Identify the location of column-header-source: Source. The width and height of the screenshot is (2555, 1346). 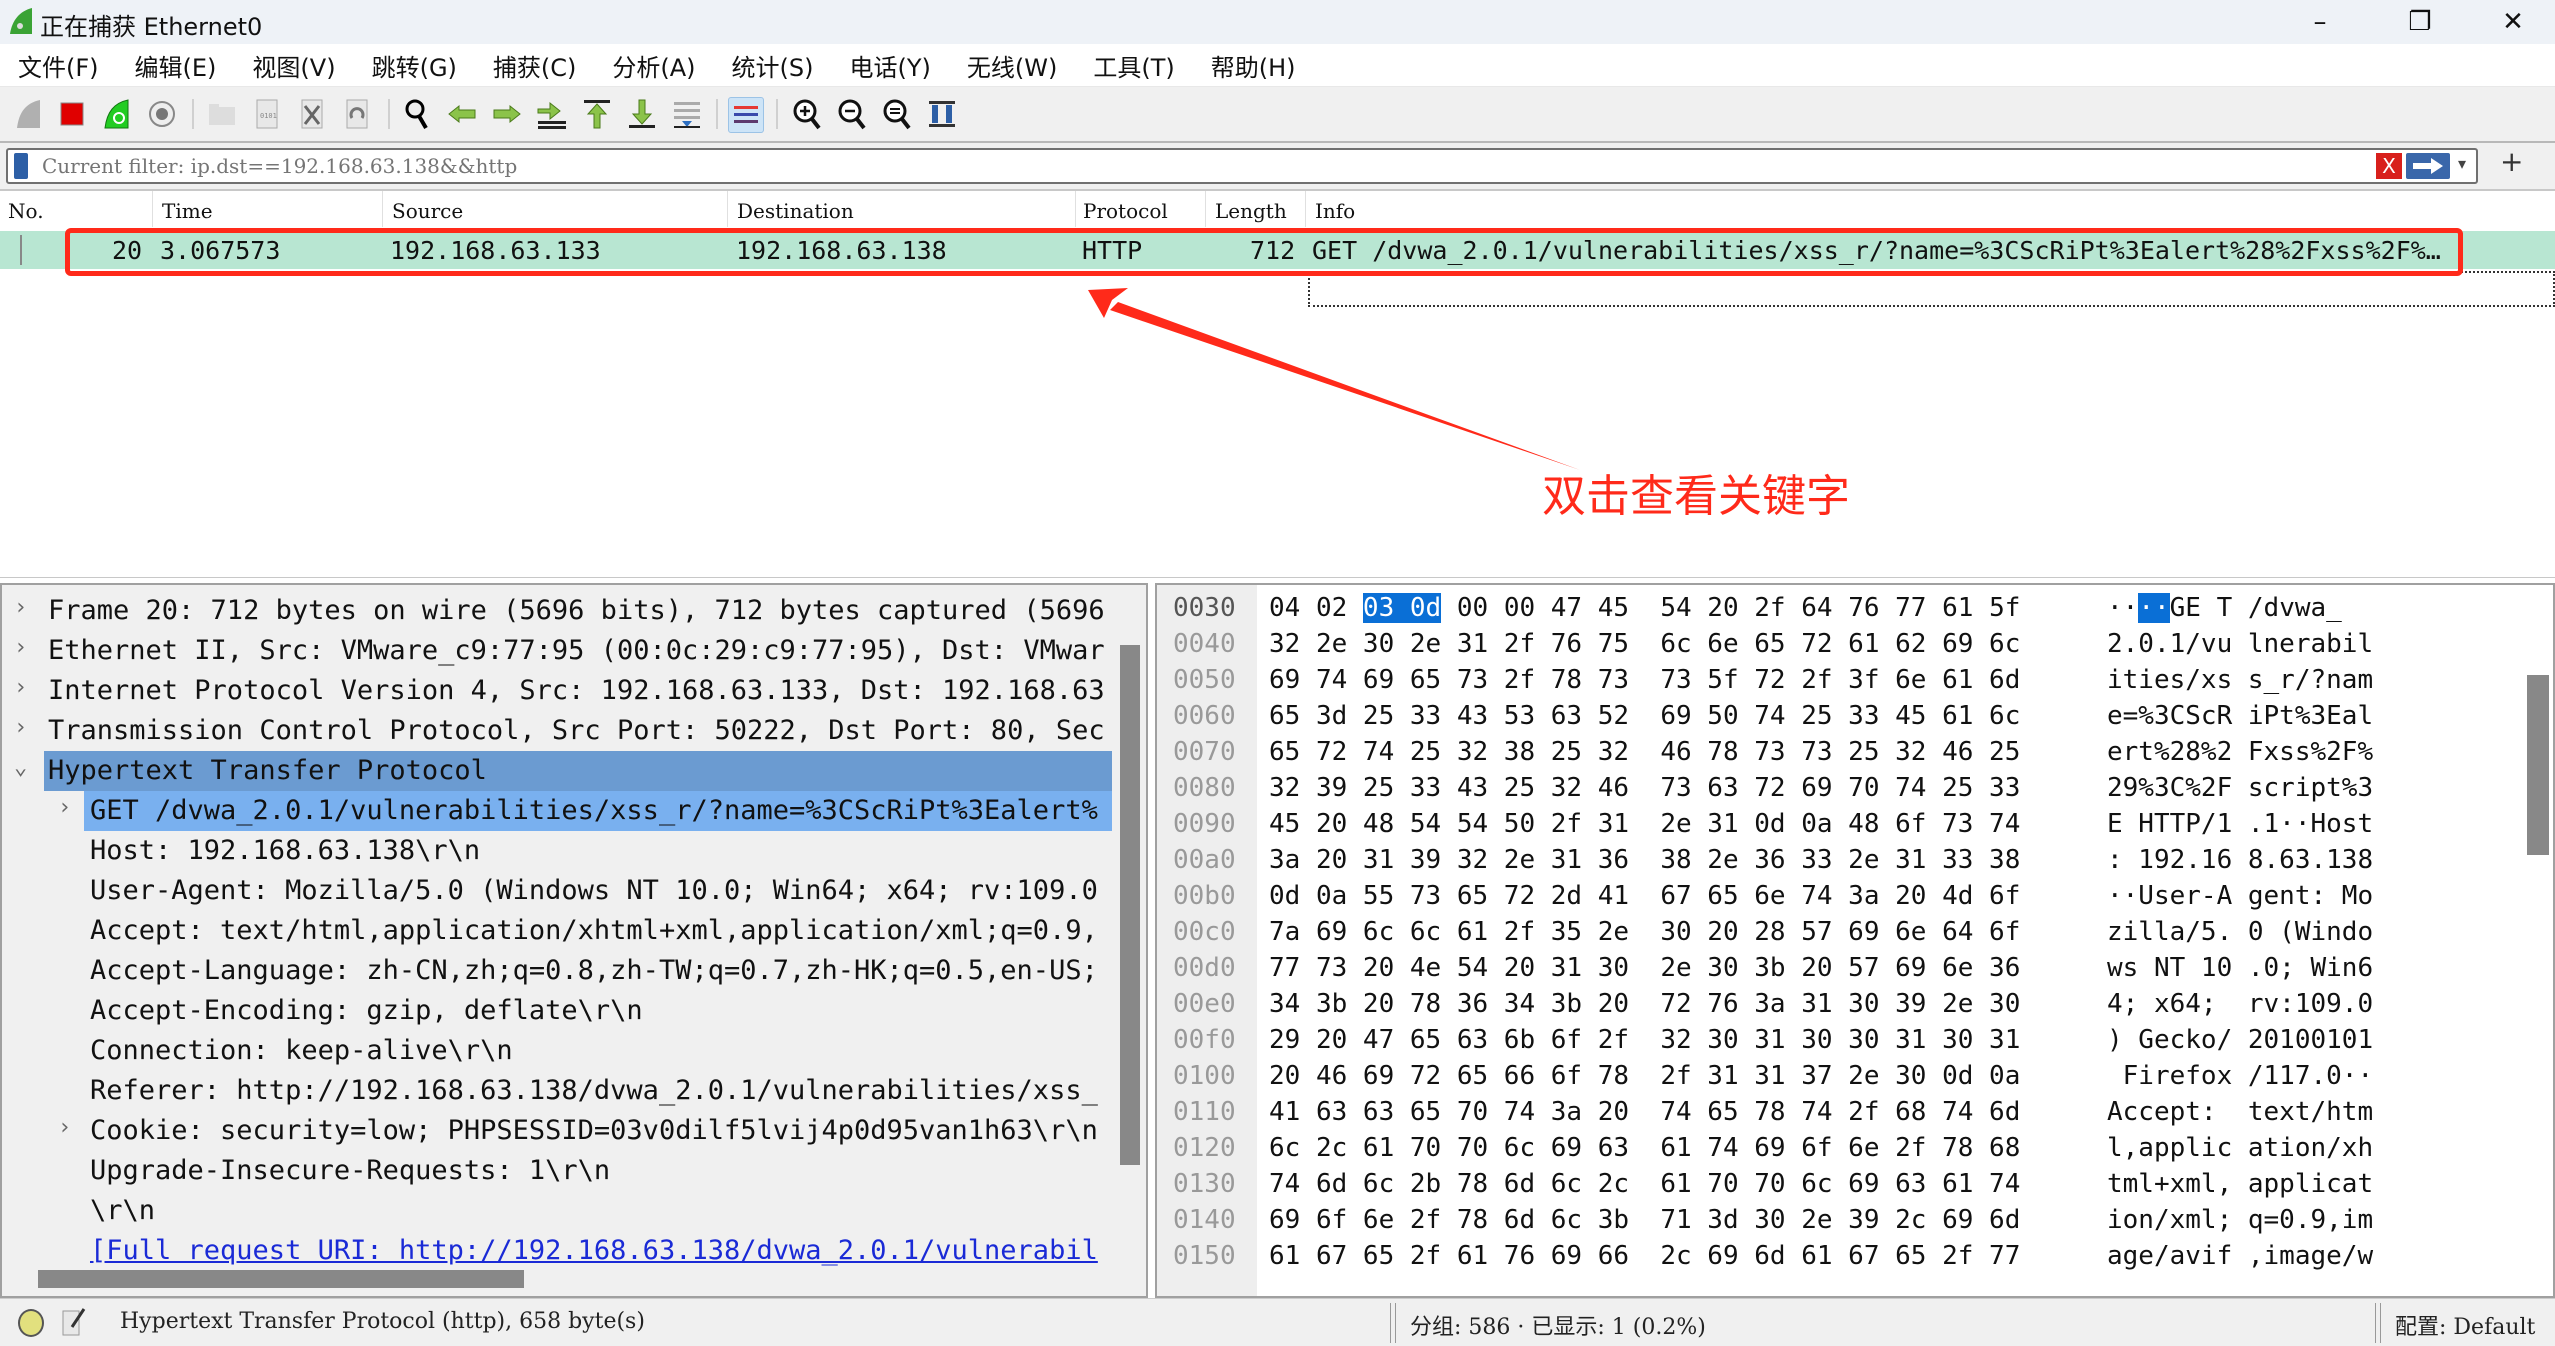
(427, 211).